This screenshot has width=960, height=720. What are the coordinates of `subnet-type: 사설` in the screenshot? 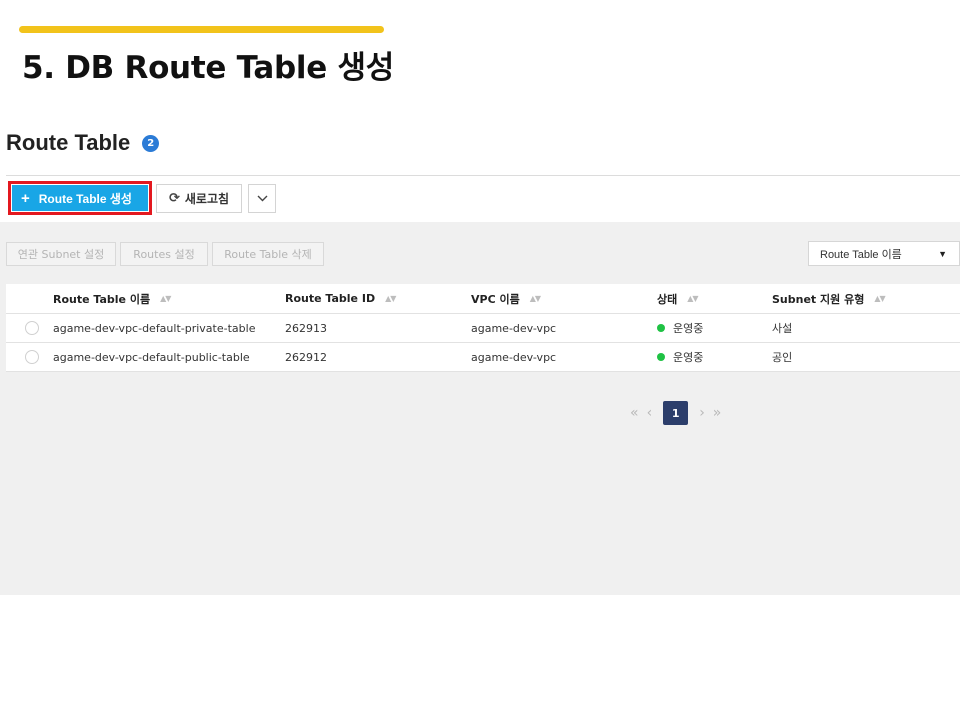 It's located at (782, 328).